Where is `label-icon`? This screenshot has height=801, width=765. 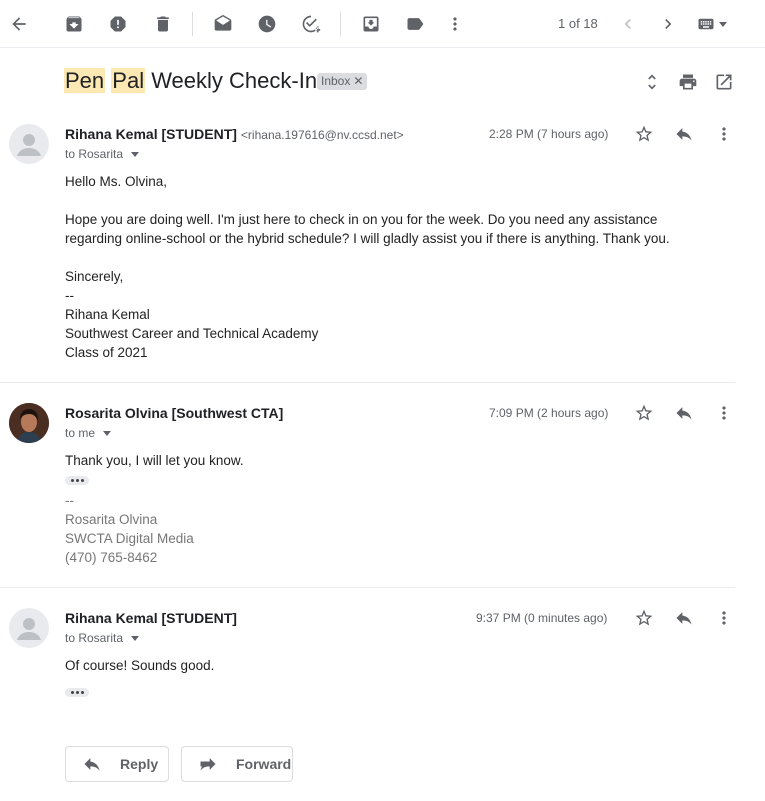
label-icon is located at coordinates (415, 24).